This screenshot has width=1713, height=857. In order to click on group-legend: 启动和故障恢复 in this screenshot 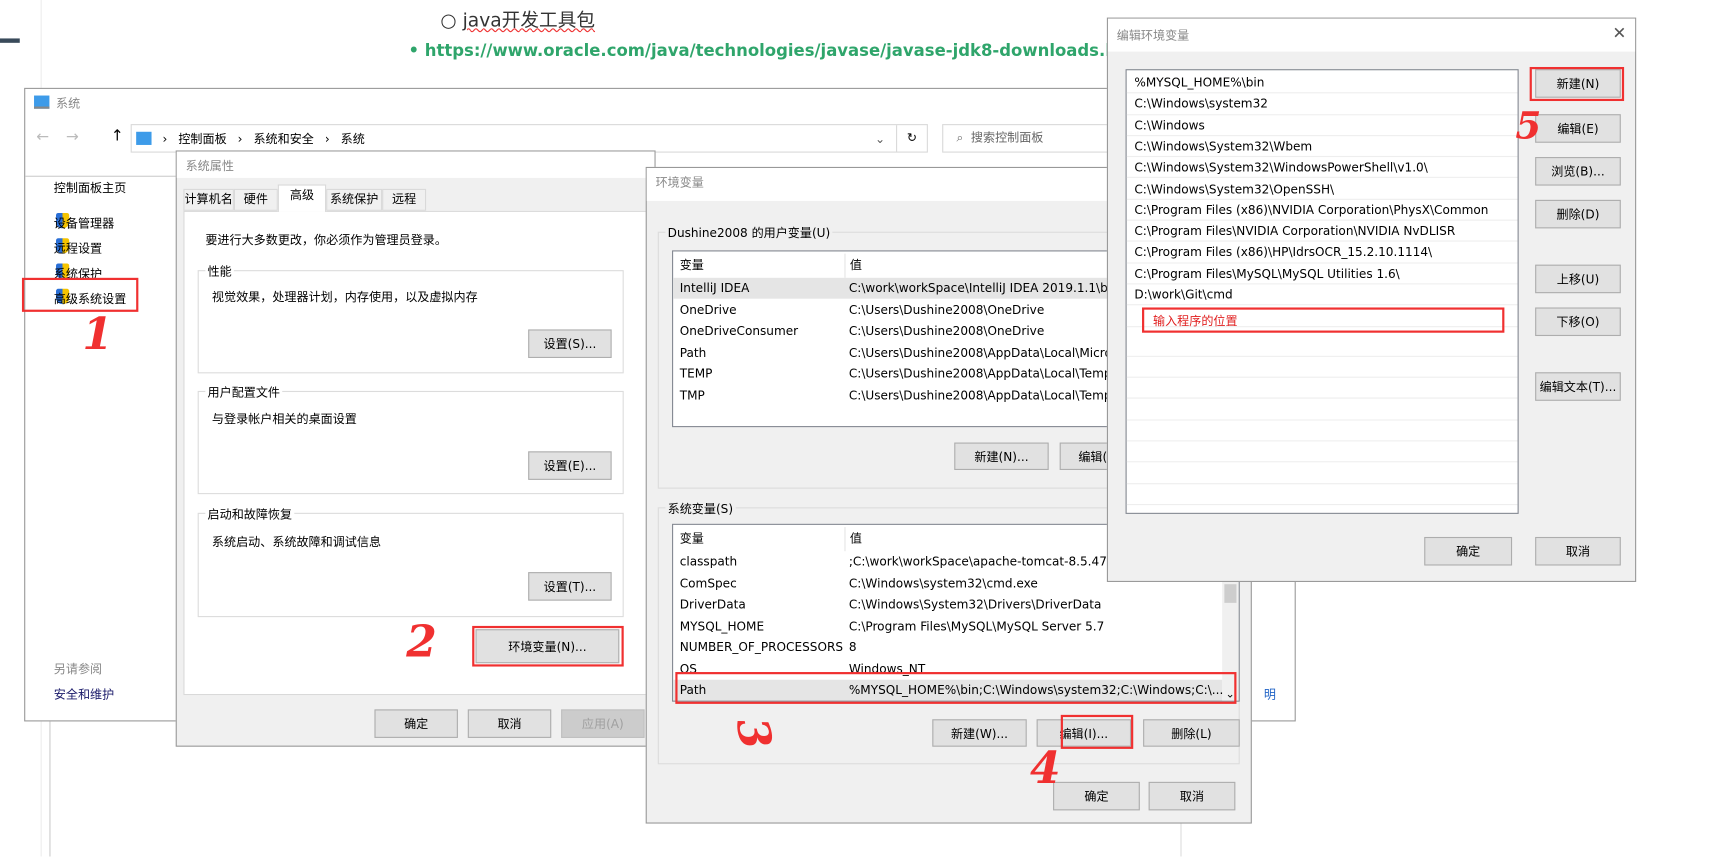, I will do `click(250, 514)`.